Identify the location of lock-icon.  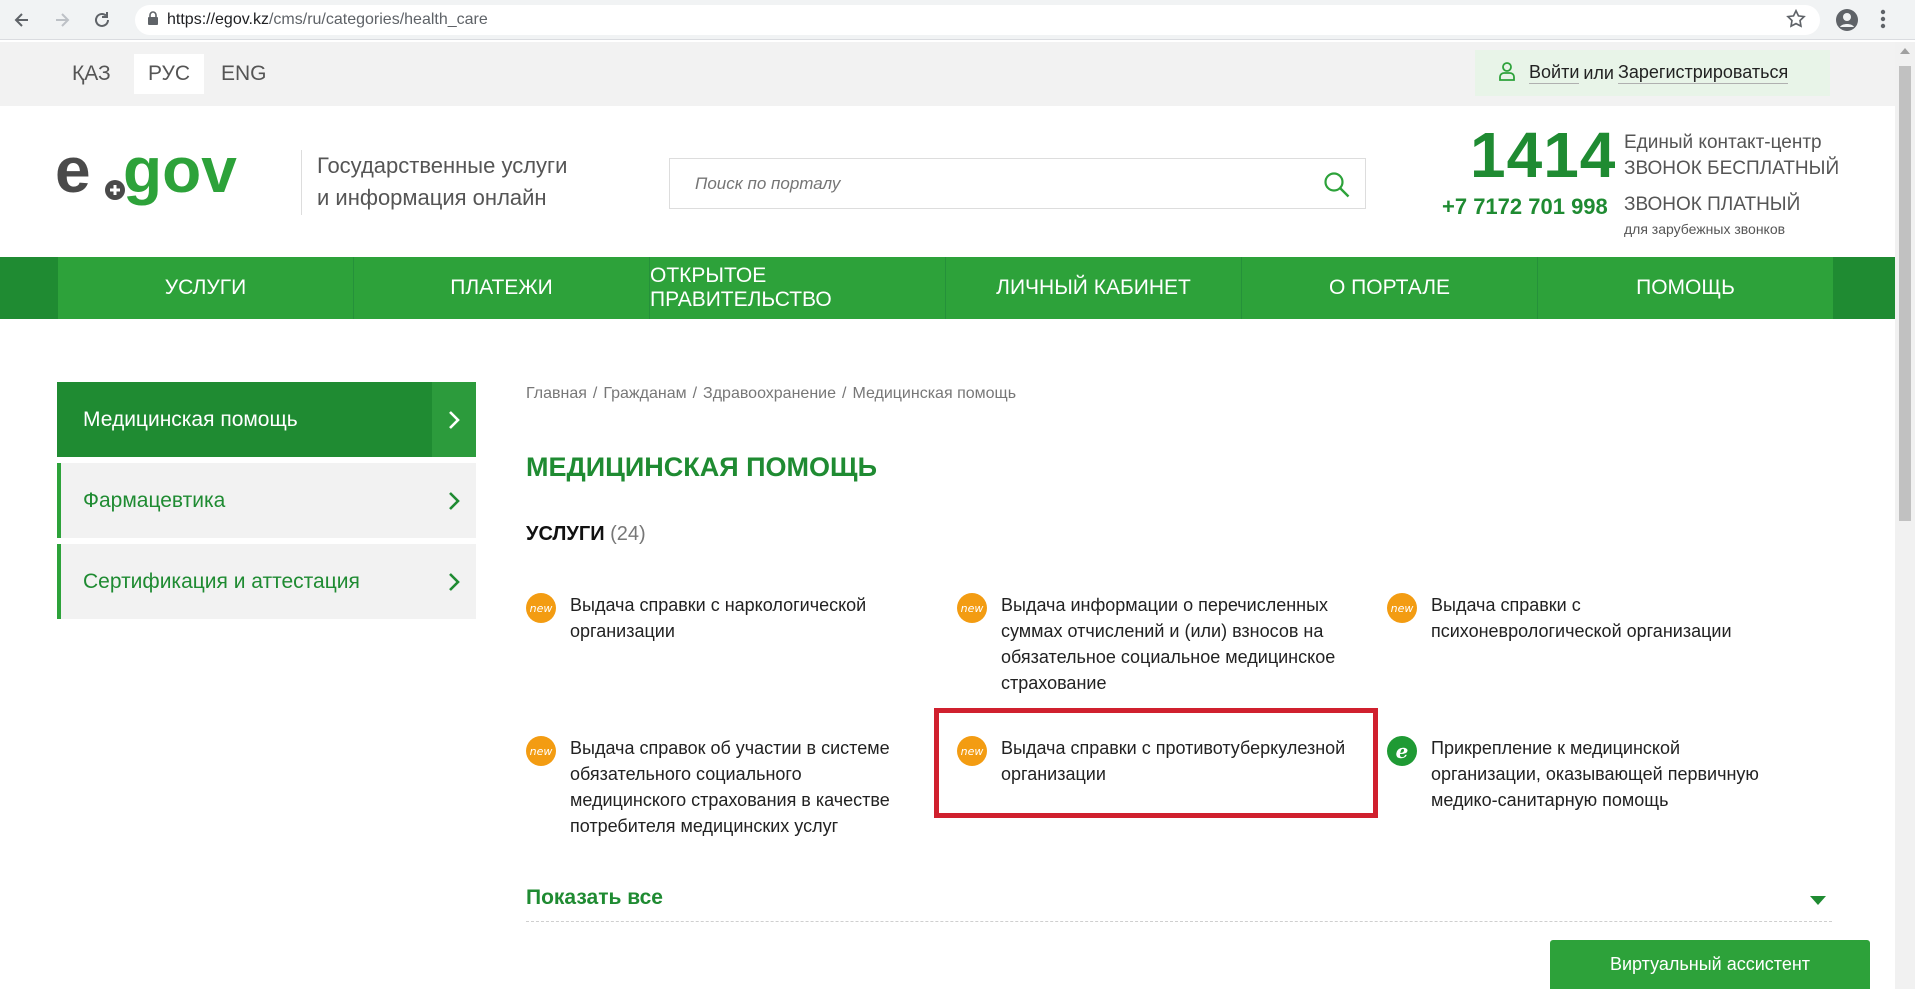
(153, 20).